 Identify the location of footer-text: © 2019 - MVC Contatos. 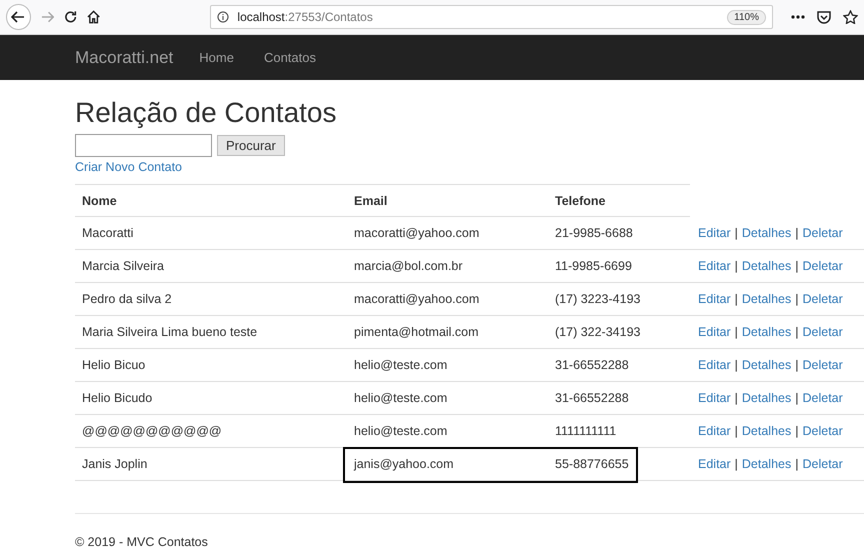
(141, 542).